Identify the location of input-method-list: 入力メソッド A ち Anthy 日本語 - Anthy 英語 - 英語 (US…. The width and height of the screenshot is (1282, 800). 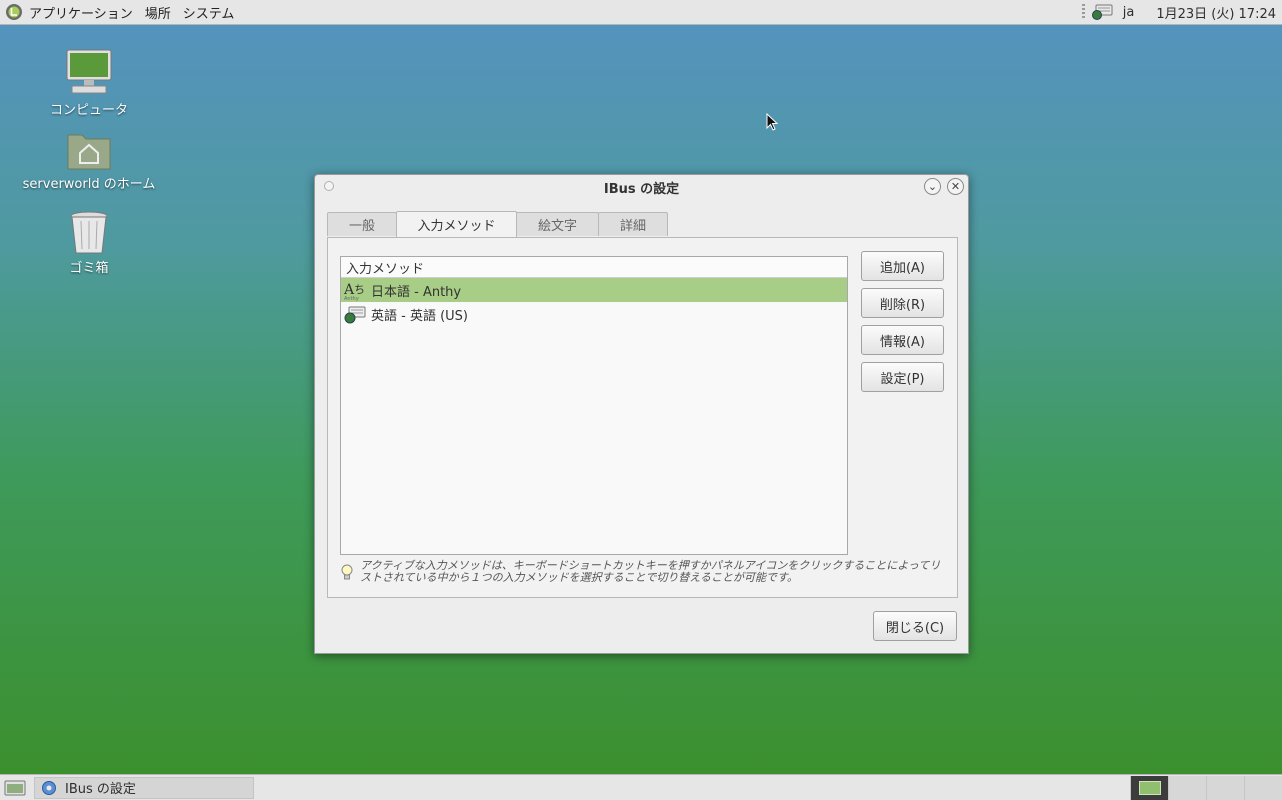
(594, 405).